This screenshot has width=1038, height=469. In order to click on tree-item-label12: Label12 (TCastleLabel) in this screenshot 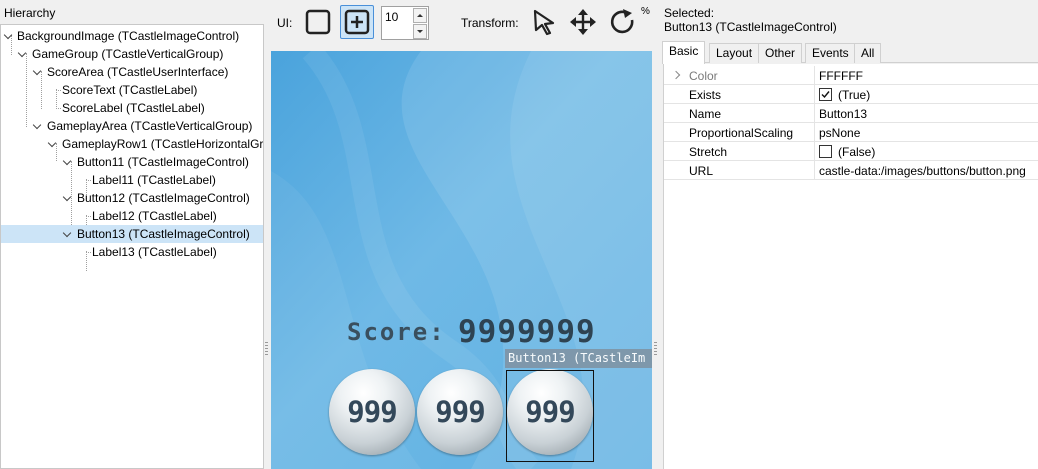, I will do `click(132, 216)`.